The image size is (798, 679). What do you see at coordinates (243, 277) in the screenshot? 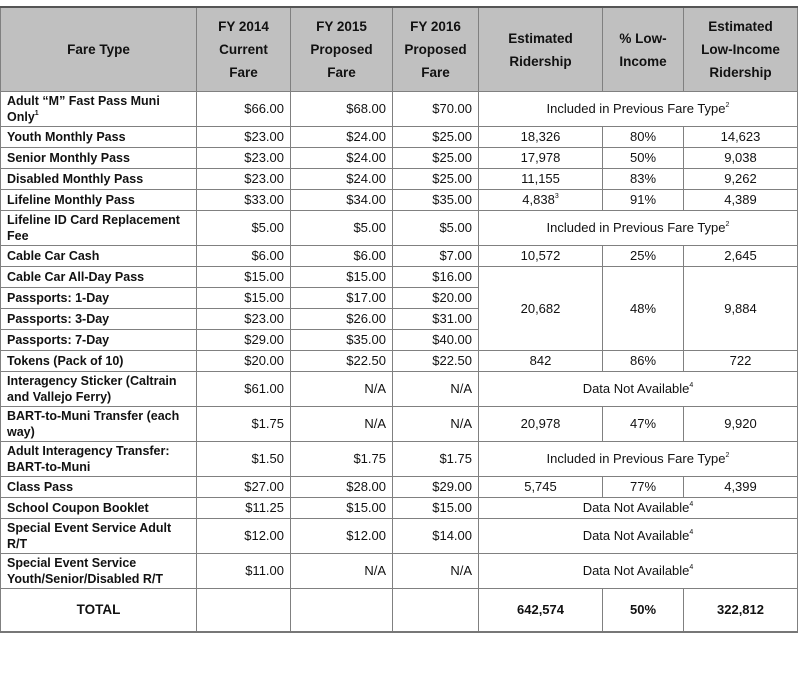
I see `fy2014-cell: $15.00` at bounding box center [243, 277].